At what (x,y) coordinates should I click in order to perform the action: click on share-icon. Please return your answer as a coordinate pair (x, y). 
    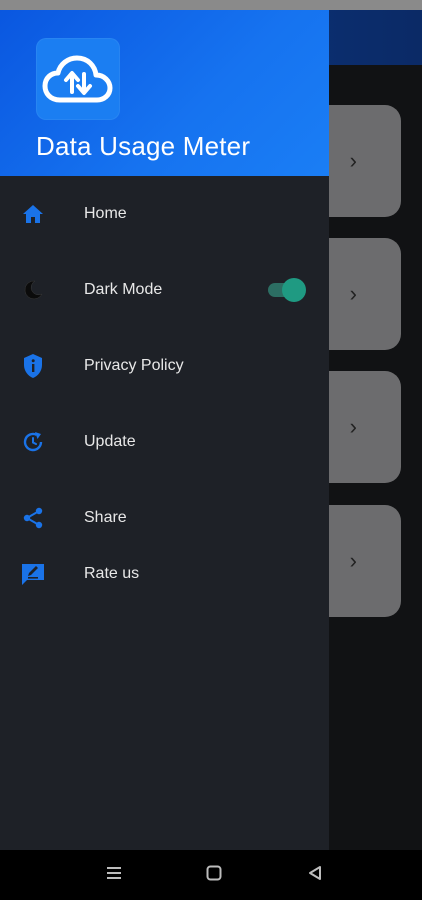
    Looking at the image, I should click on (33, 518).